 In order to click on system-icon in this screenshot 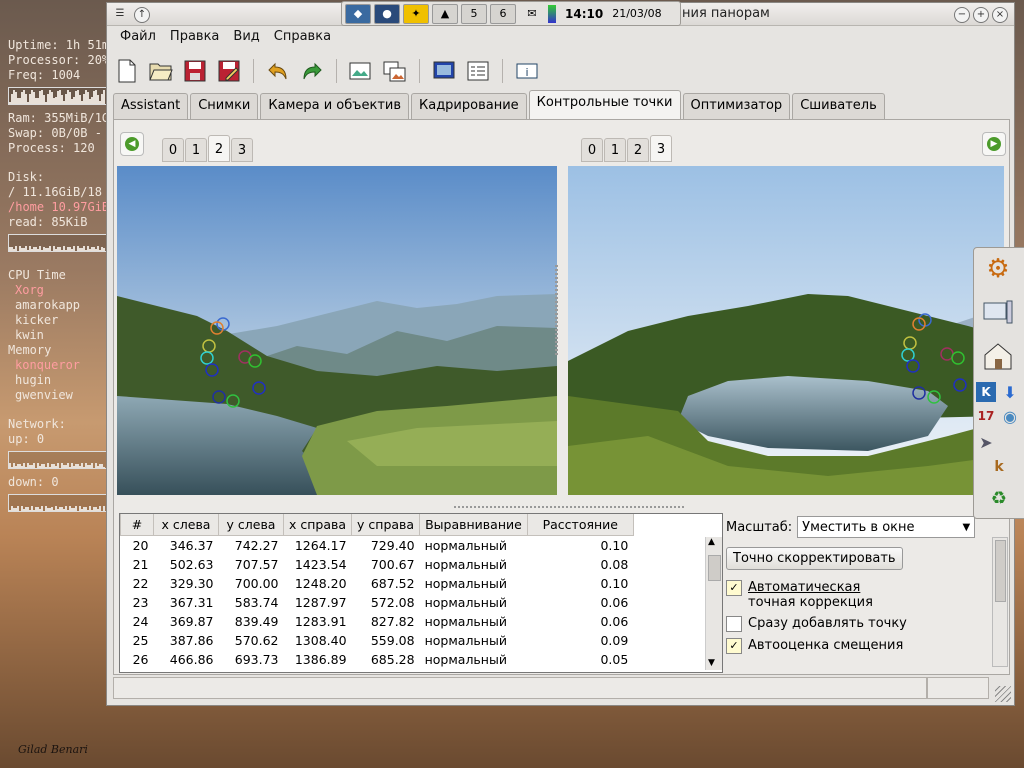, I will do `click(998, 312)`.